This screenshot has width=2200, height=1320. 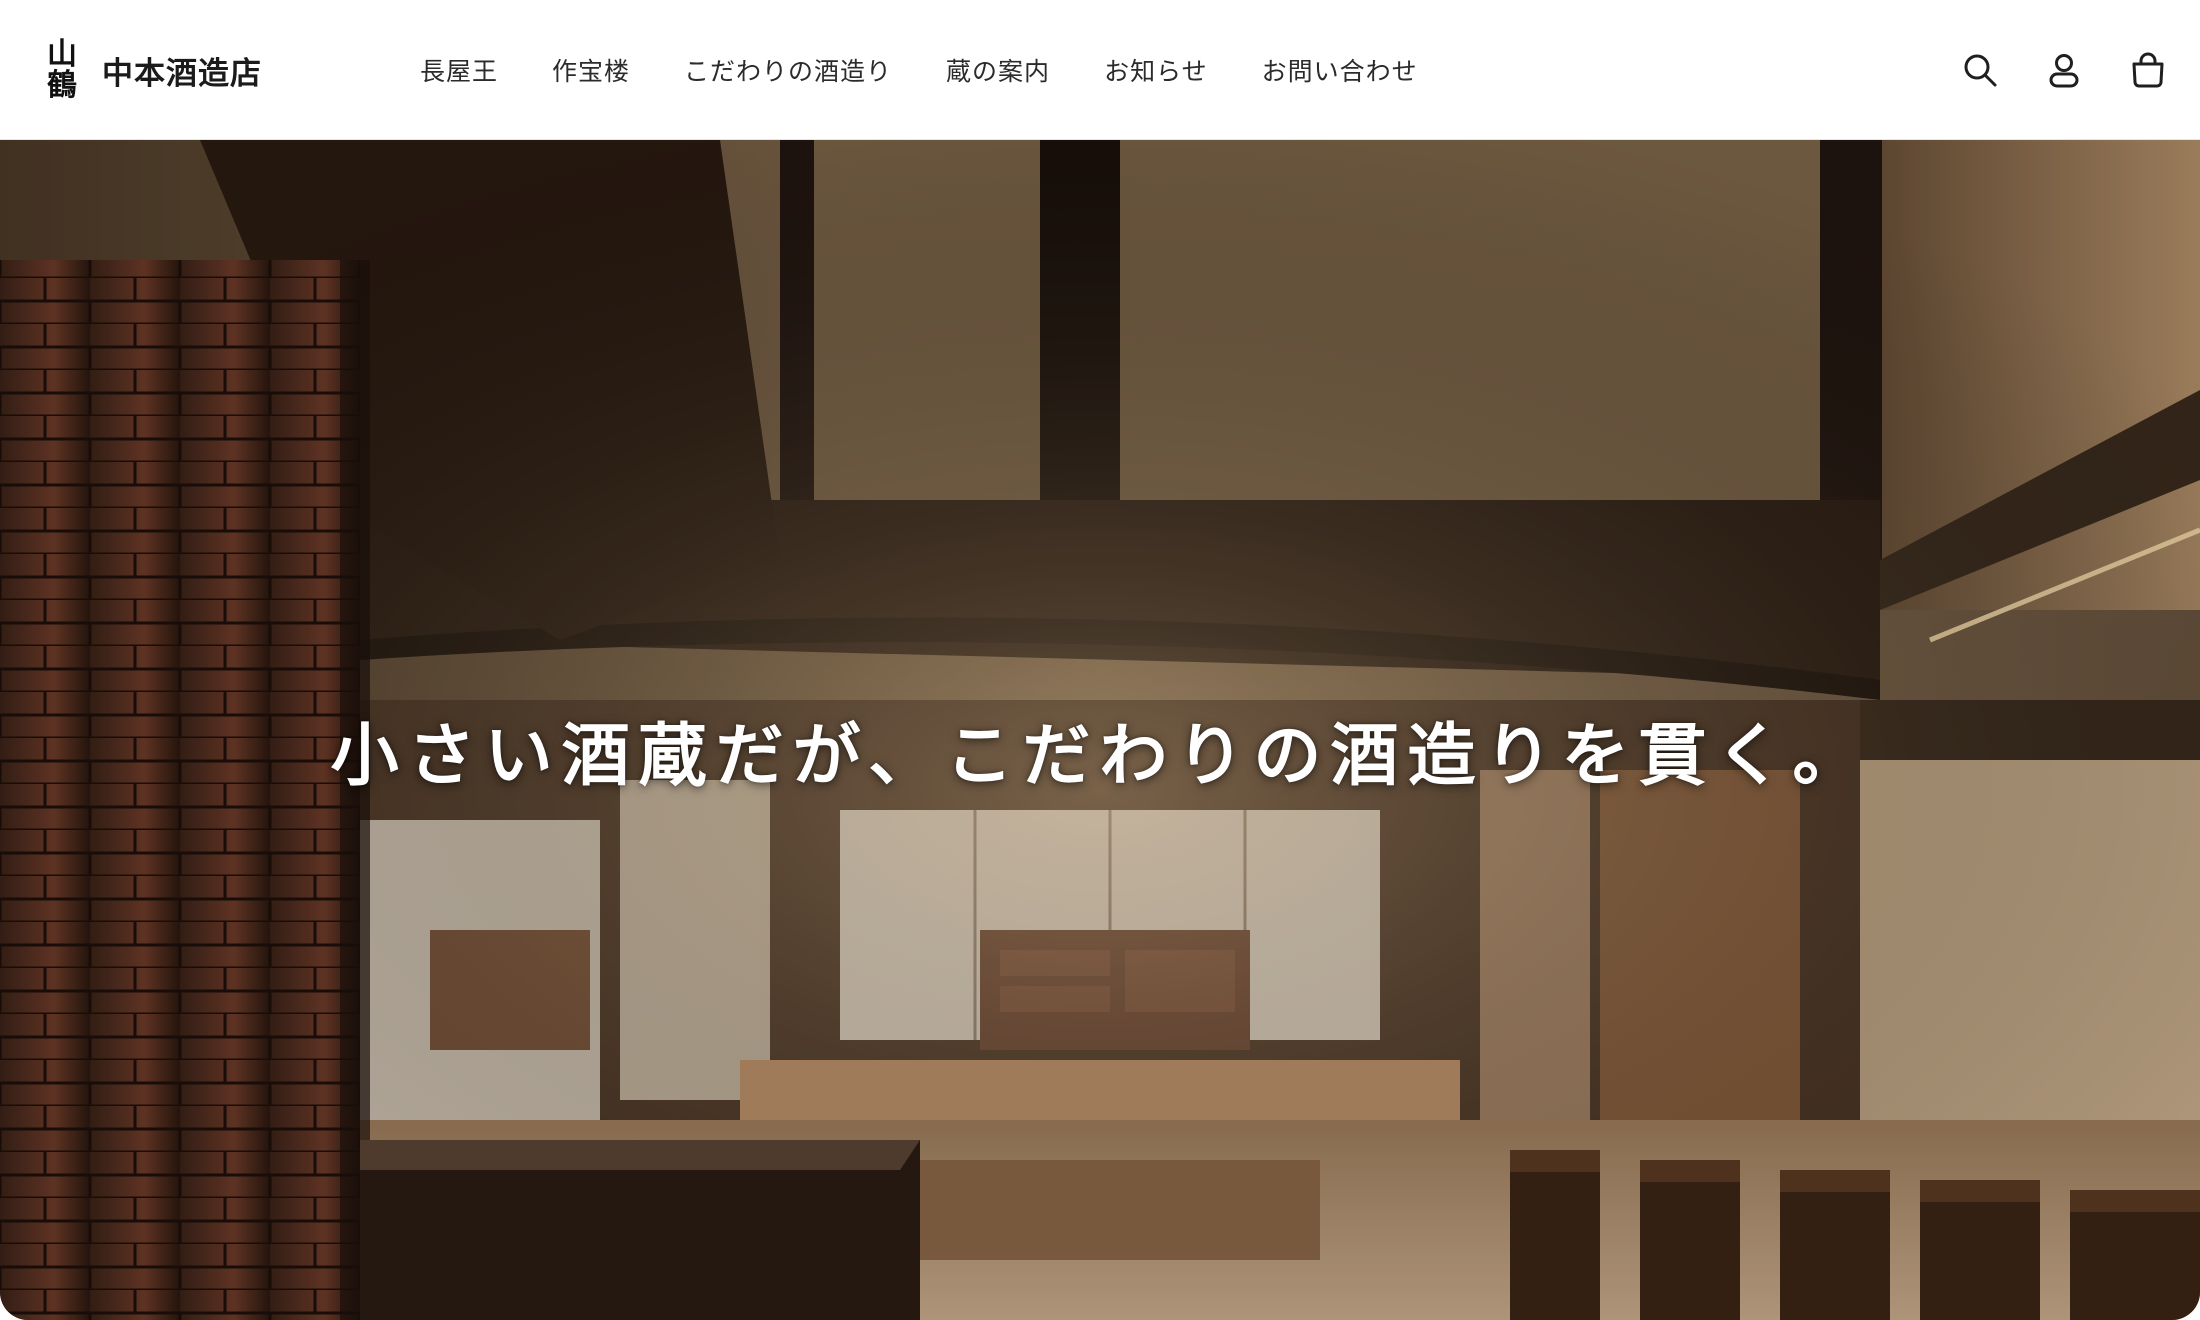 What do you see at coordinates (182, 73) in the screenshot?
I see `brand-name: 中本酒造店` at bounding box center [182, 73].